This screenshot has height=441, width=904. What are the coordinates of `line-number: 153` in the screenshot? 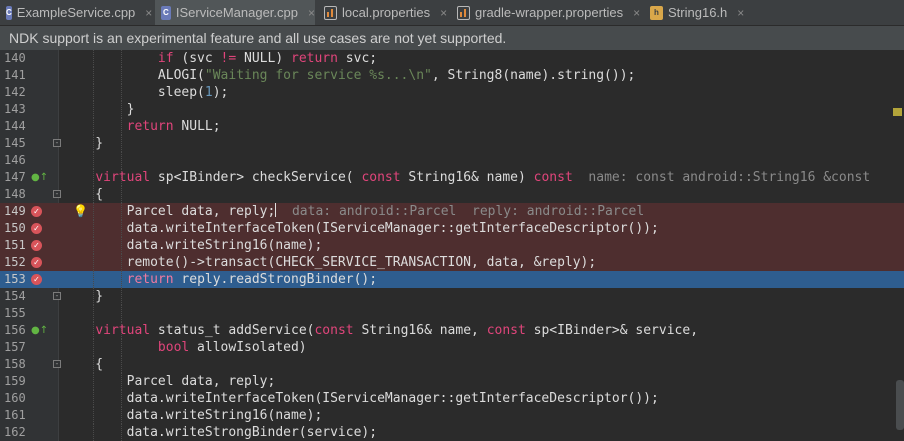 It's located at (15, 279).